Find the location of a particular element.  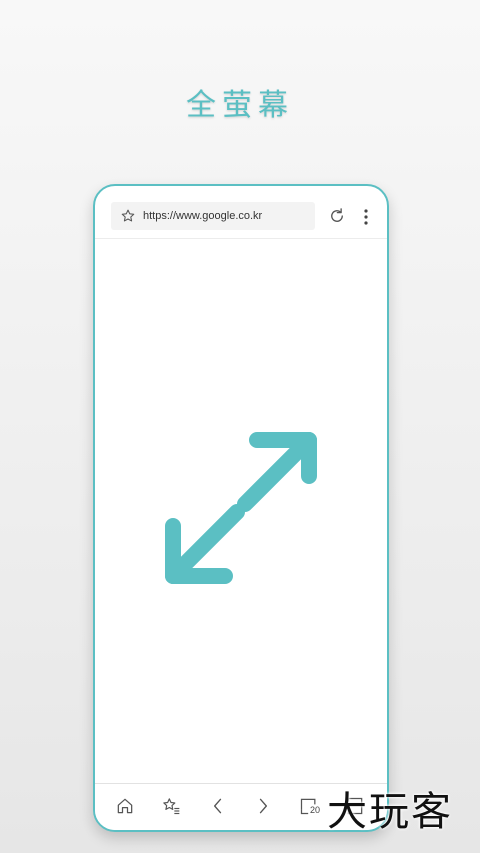

toolbar-divider is located at coordinates (241, 238).